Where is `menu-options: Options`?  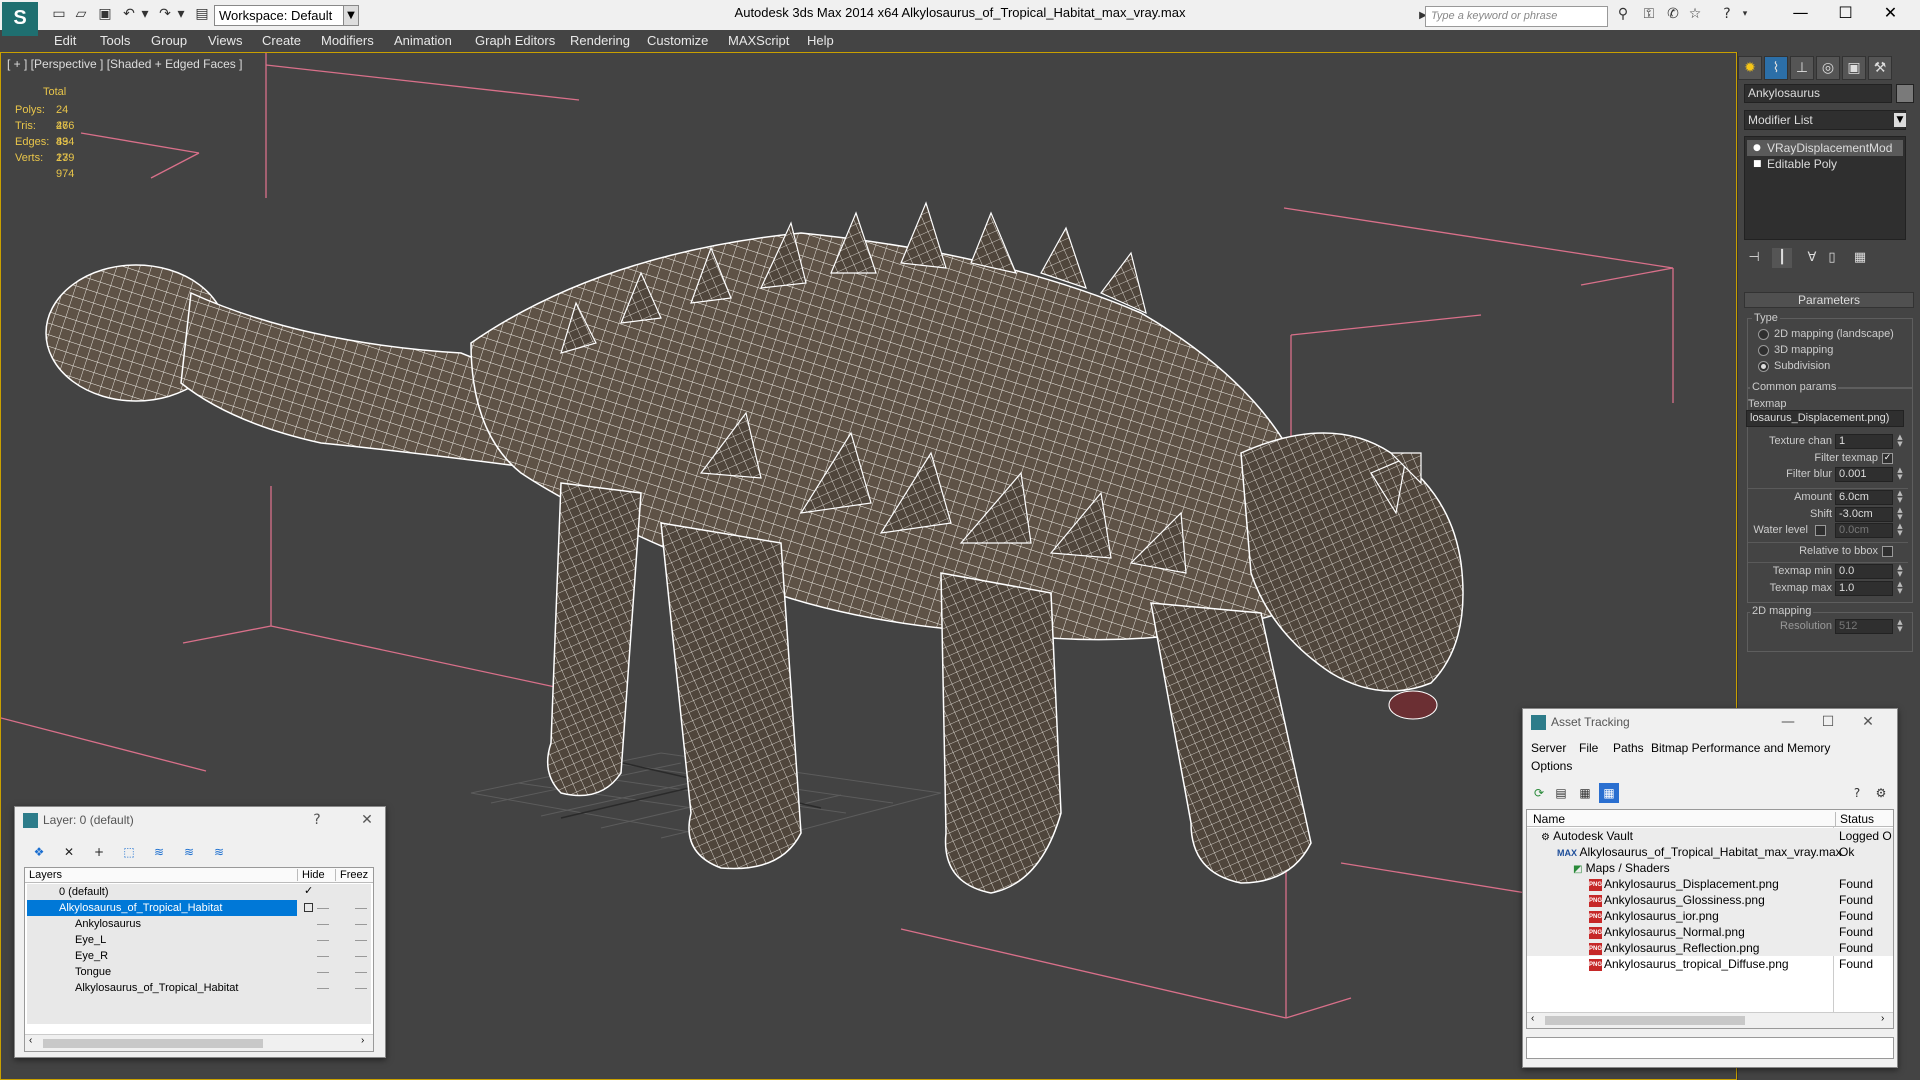 menu-options: Options is located at coordinates (1551, 766).